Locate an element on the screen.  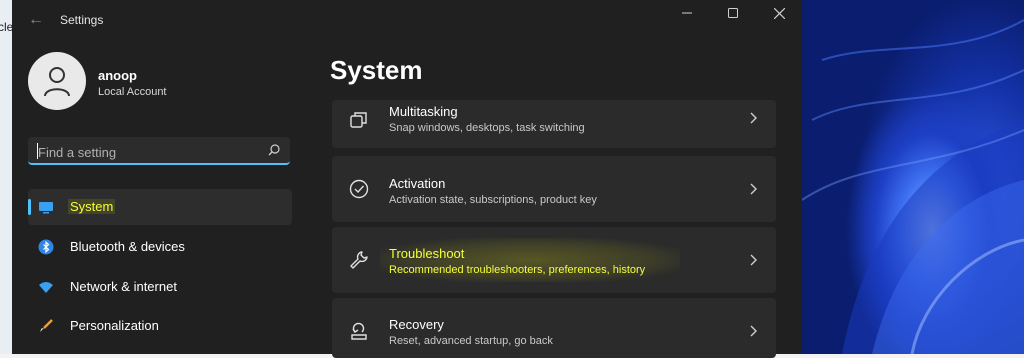
app-title: Settings is located at coordinates (82, 20).